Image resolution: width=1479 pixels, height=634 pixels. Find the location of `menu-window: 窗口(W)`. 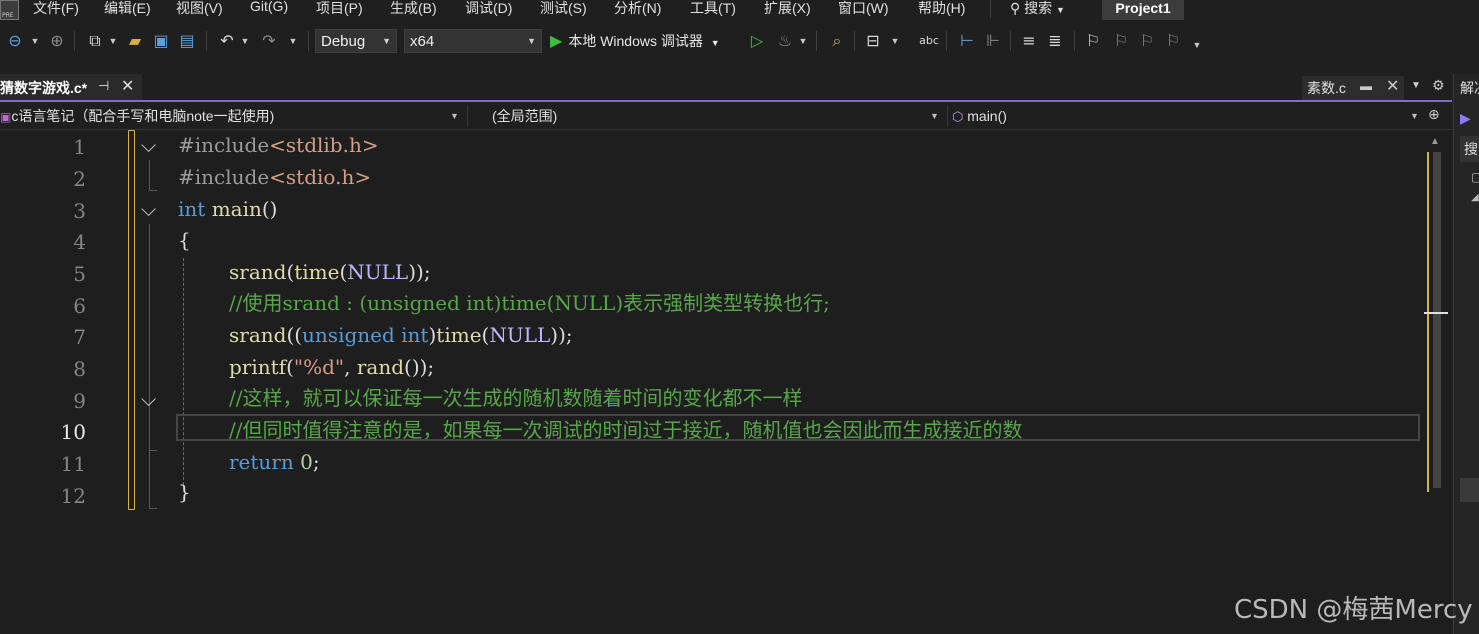

menu-window: 窗口(W) is located at coordinates (863, 9).